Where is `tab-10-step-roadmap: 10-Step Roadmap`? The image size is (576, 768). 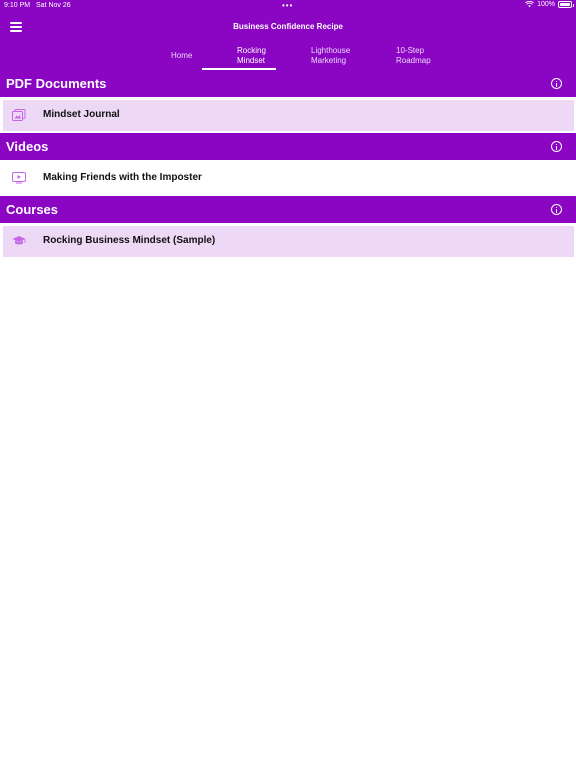
tab-10-step-roadmap: 10-Step Roadmap is located at coordinates (413, 56).